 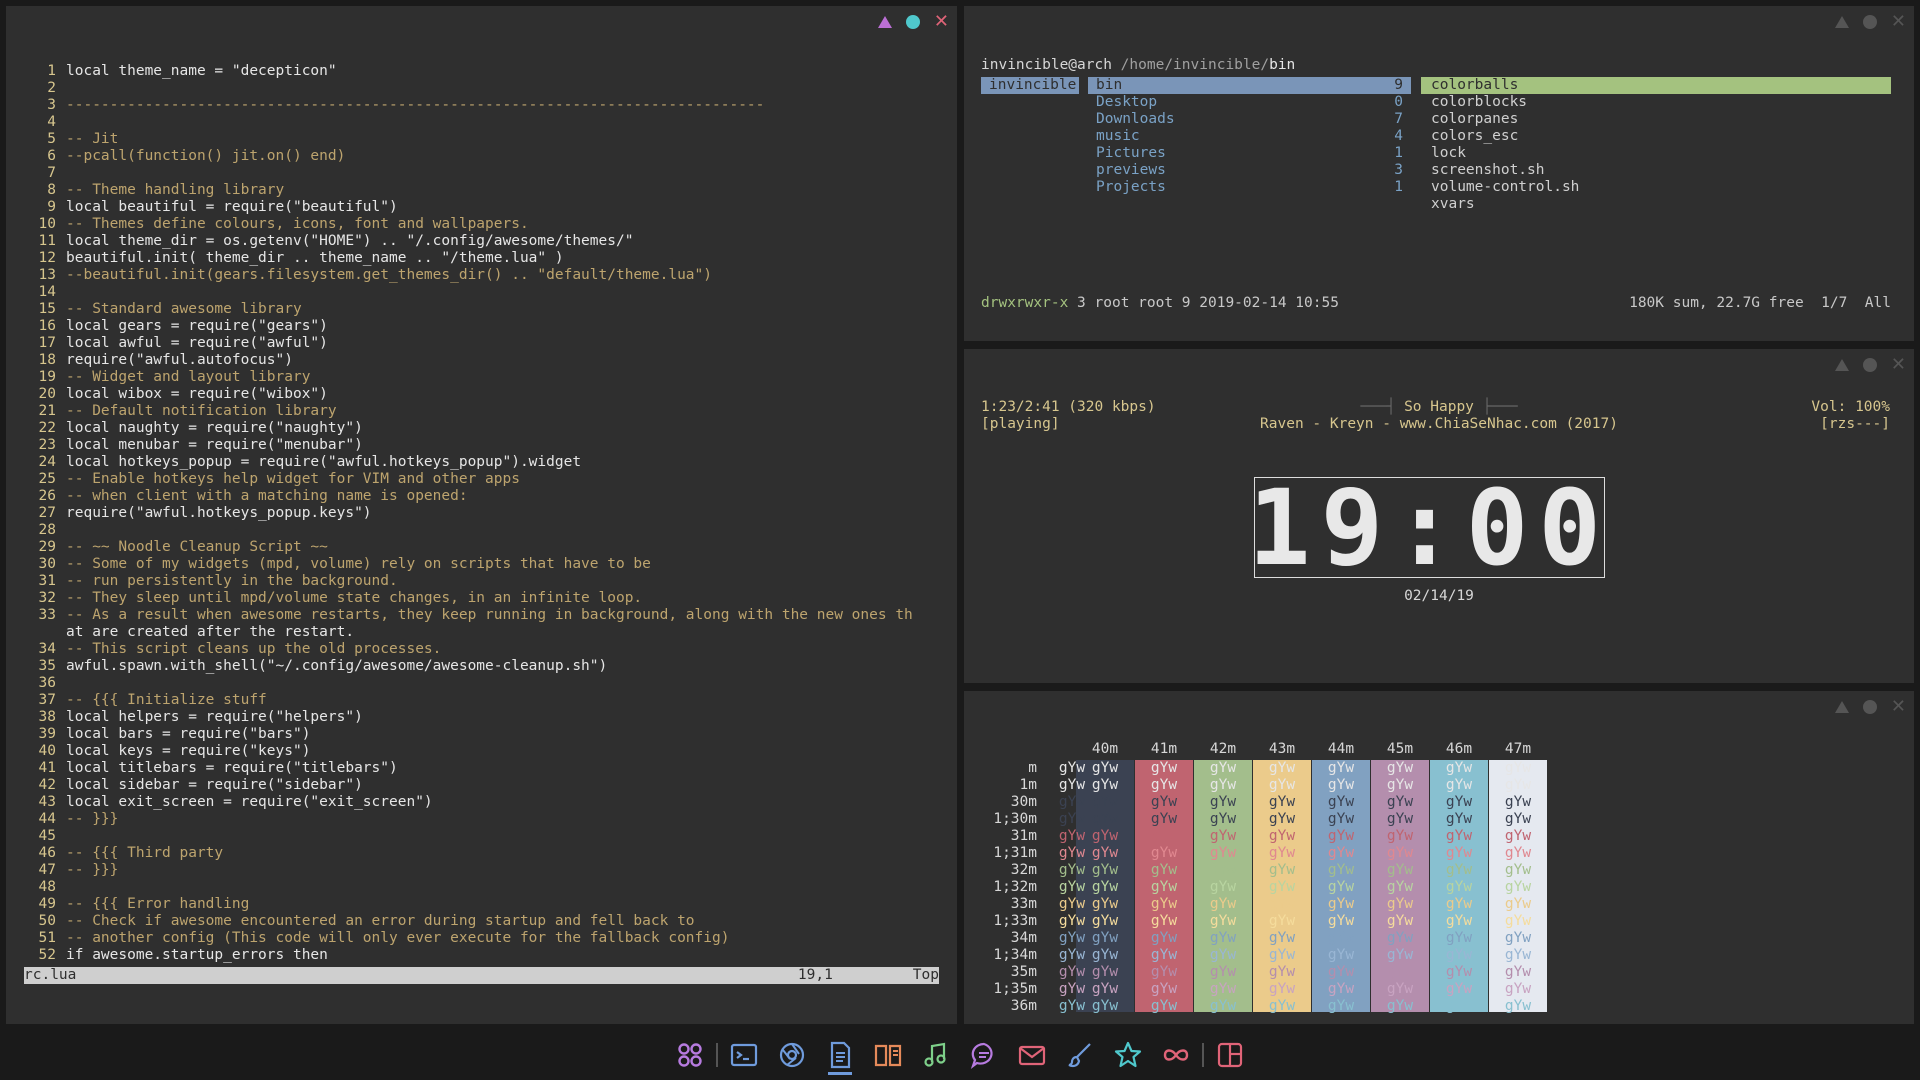 I want to click on fm-file-item: xvars, so click(x=1656, y=204).